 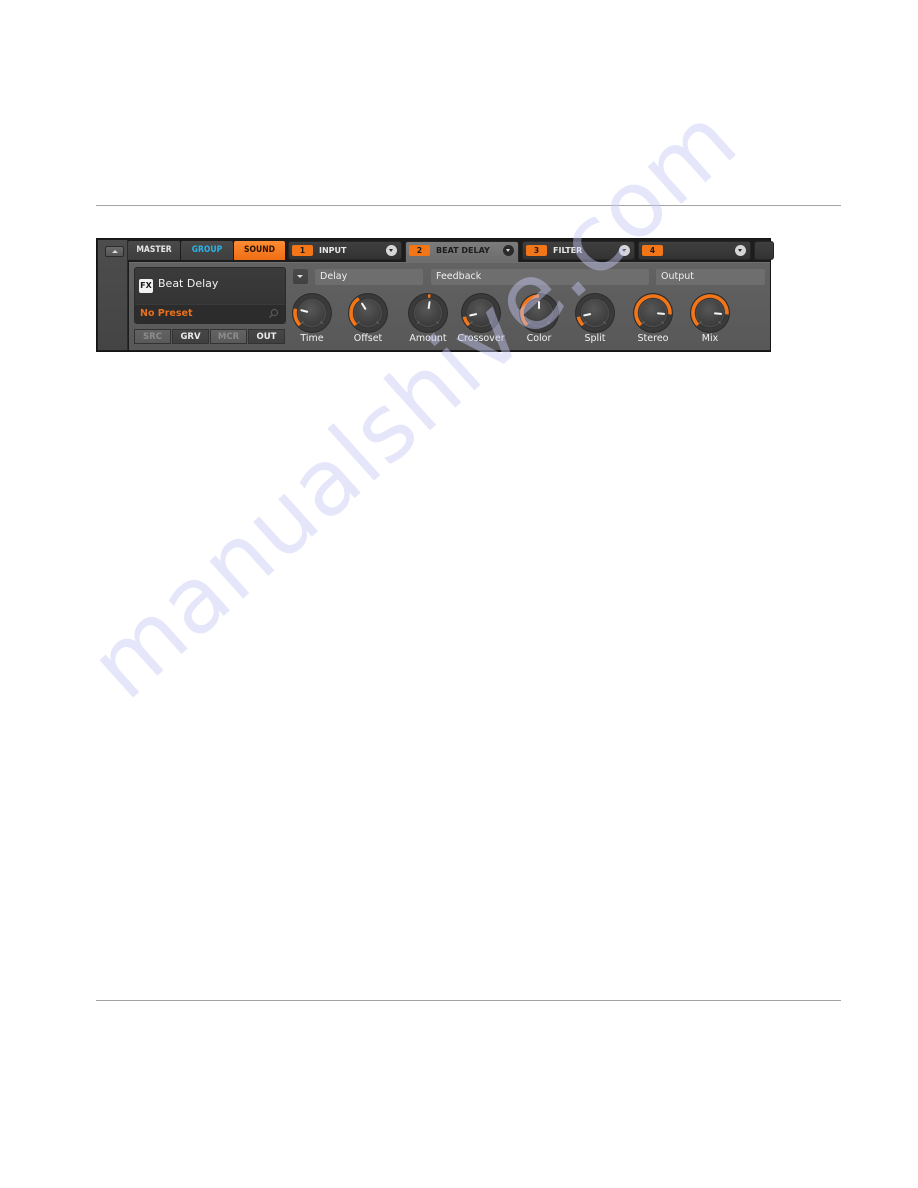 What do you see at coordinates (300, 276) in the screenshot?
I see `page-menu-button` at bounding box center [300, 276].